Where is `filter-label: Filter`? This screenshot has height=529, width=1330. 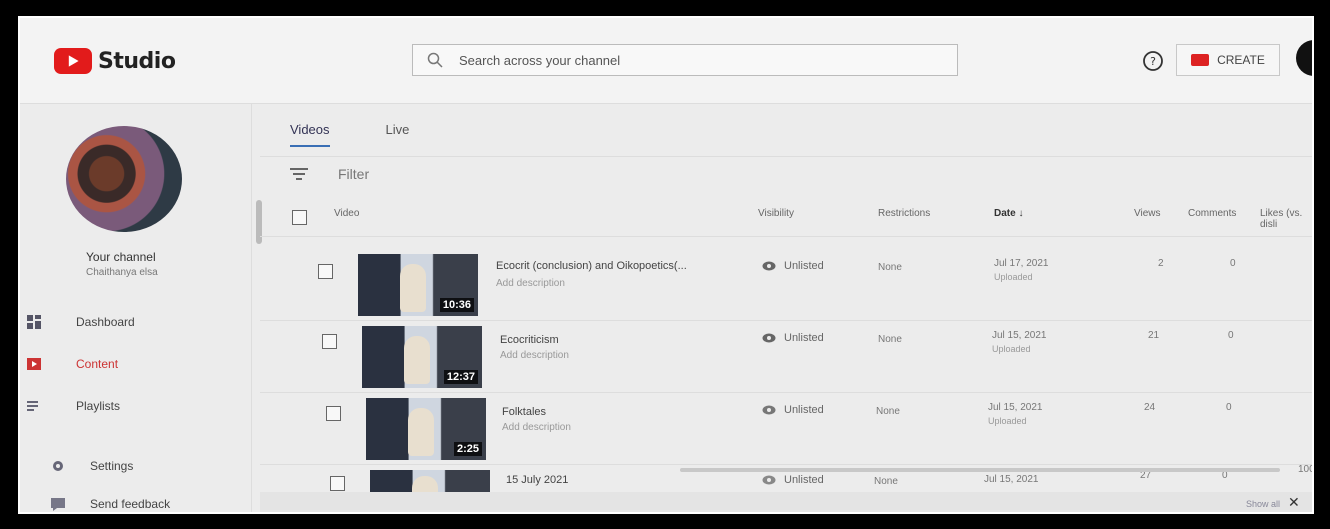 filter-label: Filter is located at coordinates (354, 174).